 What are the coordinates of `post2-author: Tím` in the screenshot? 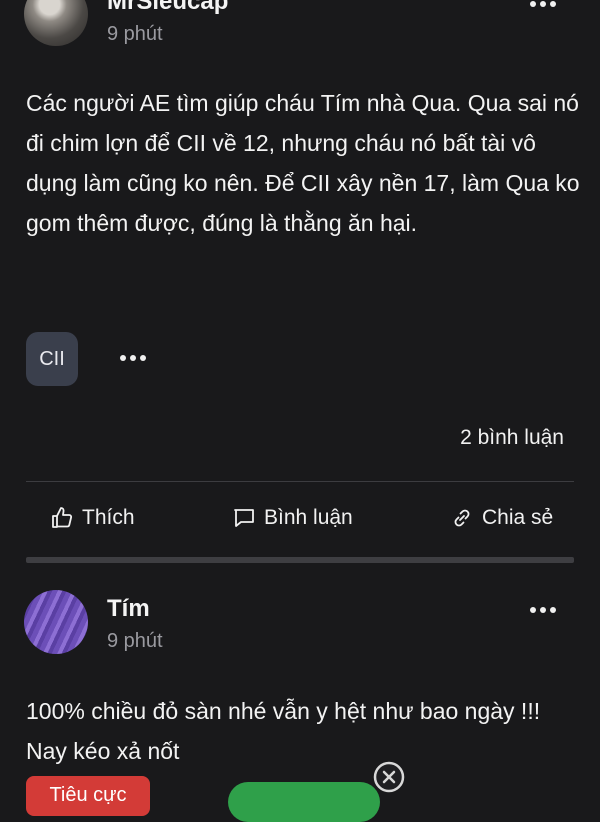 It's located at (128, 609).